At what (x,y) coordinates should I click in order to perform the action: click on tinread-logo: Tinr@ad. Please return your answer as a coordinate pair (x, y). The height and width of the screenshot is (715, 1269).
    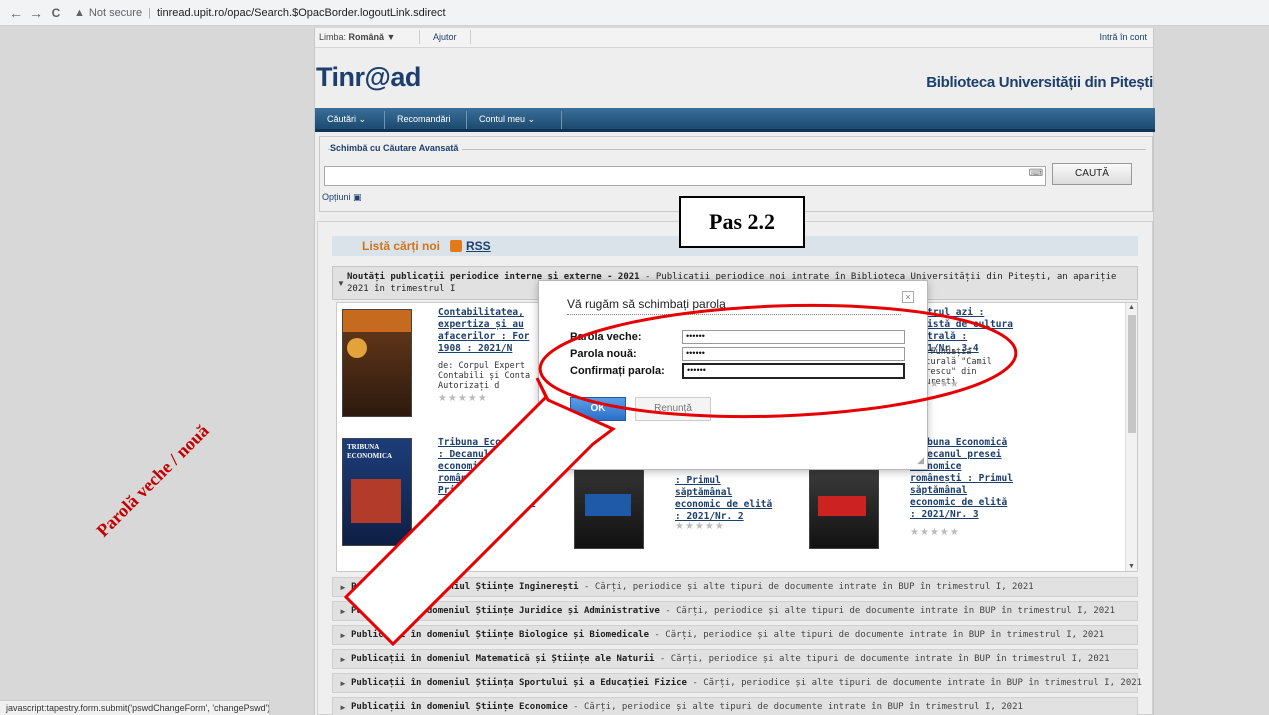
    Looking at the image, I should click on (368, 77).